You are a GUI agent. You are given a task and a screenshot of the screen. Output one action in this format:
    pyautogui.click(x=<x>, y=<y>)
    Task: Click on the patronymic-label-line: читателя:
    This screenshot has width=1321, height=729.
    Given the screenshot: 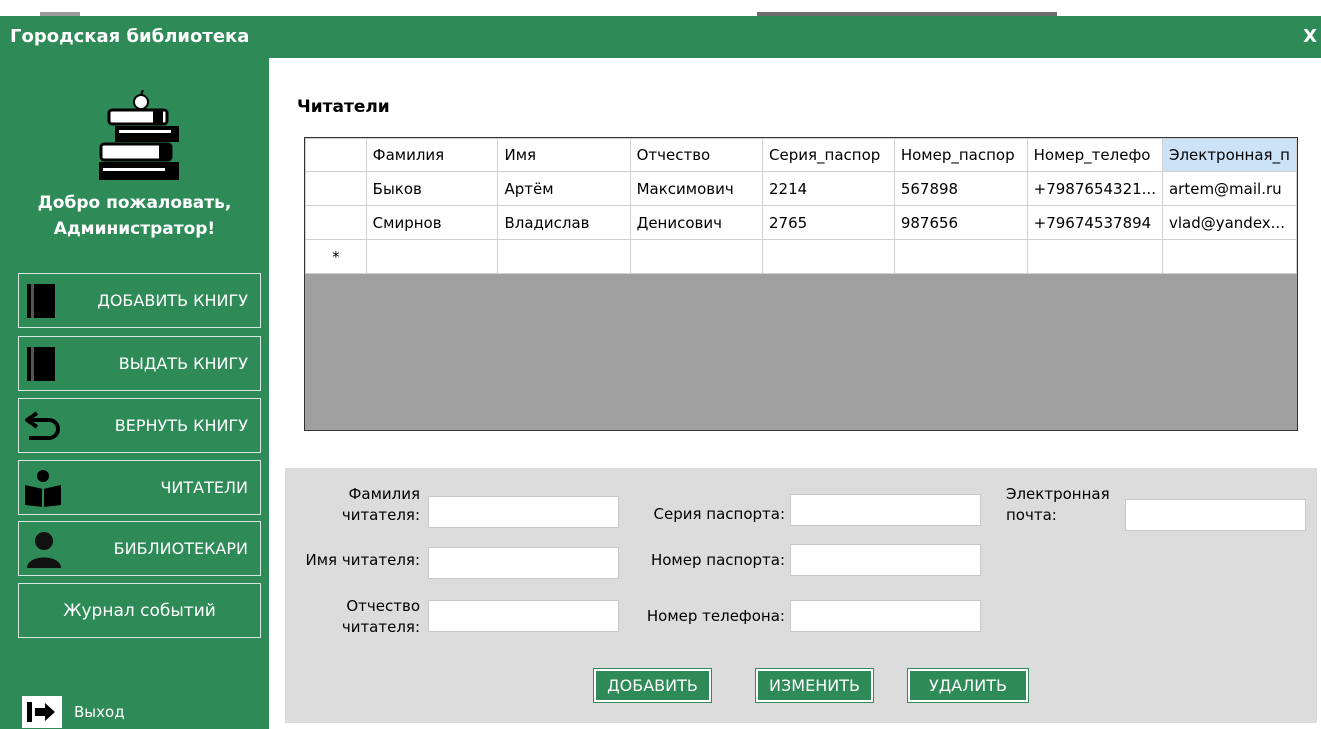 What is the action you would take?
    pyautogui.click(x=380, y=627)
    